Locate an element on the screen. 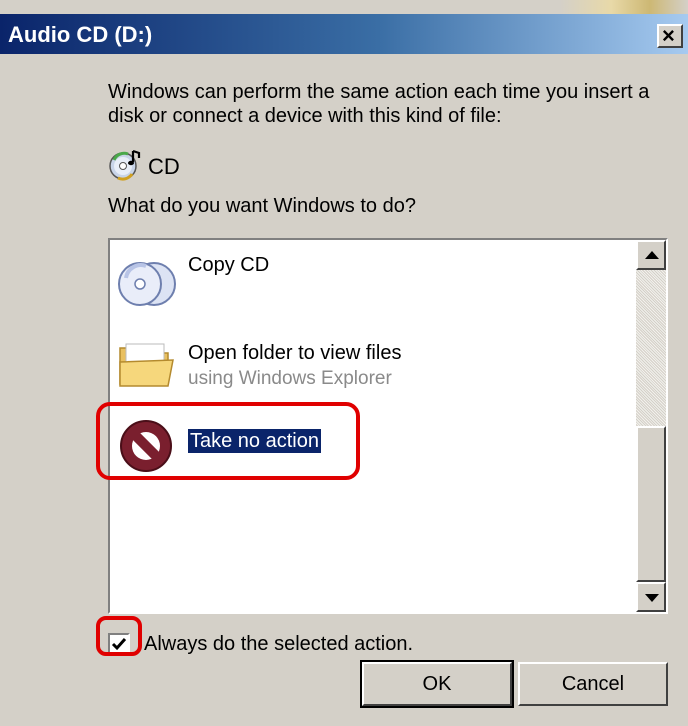  list-item-copy-cd: Copy CD is located at coordinates (373, 284).